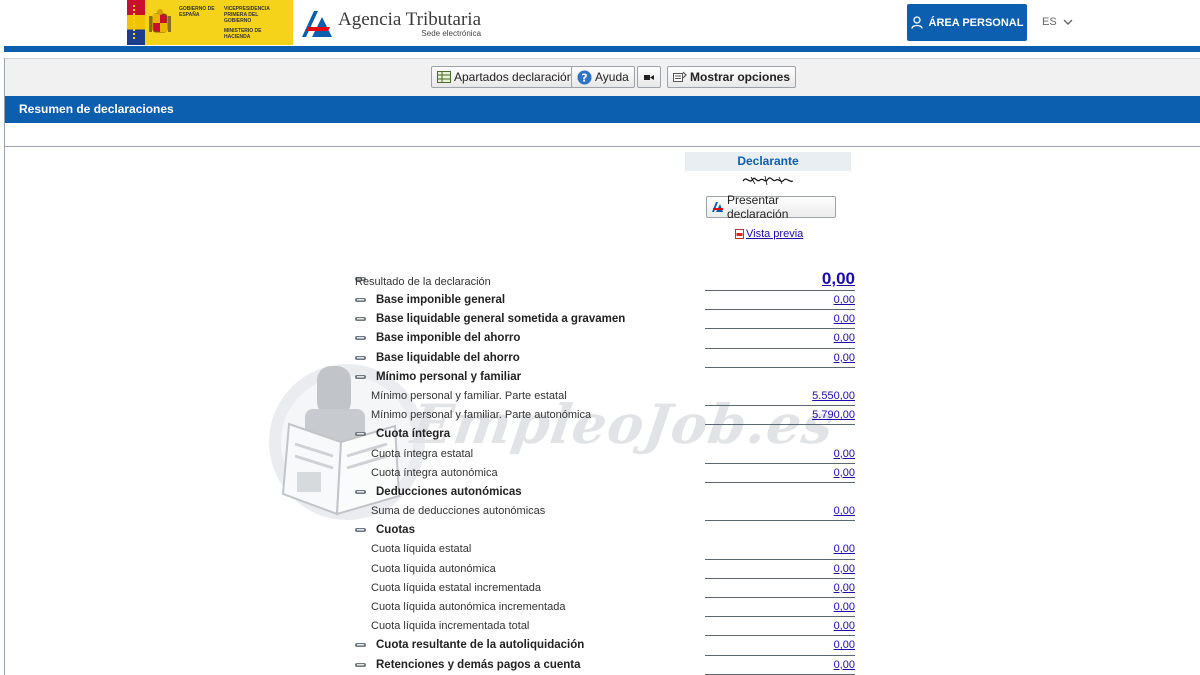  What do you see at coordinates (602, 109) in the screenshot?
I see `section-title-bar: Resumen de declaraciones` at bounding box center [602, 109].